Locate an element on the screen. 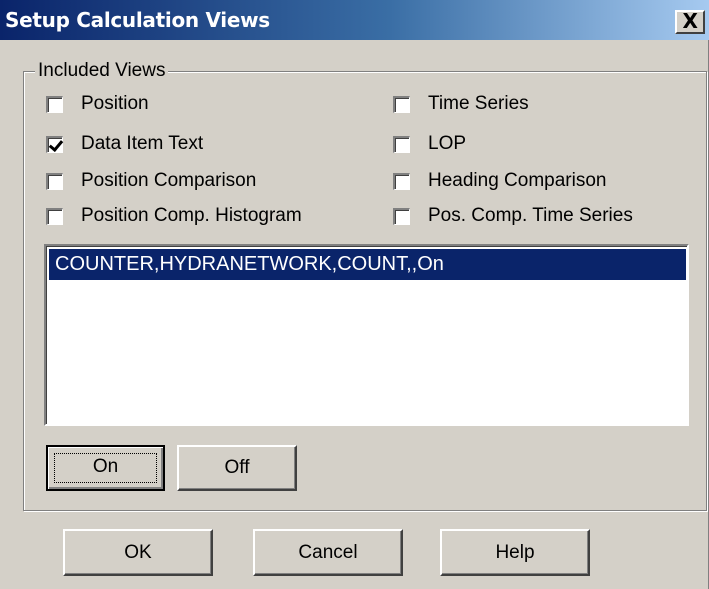 This screenshot has height=589, width=709. checkbox-box-pos-comp-time-series is located at coordinates (401, 216).